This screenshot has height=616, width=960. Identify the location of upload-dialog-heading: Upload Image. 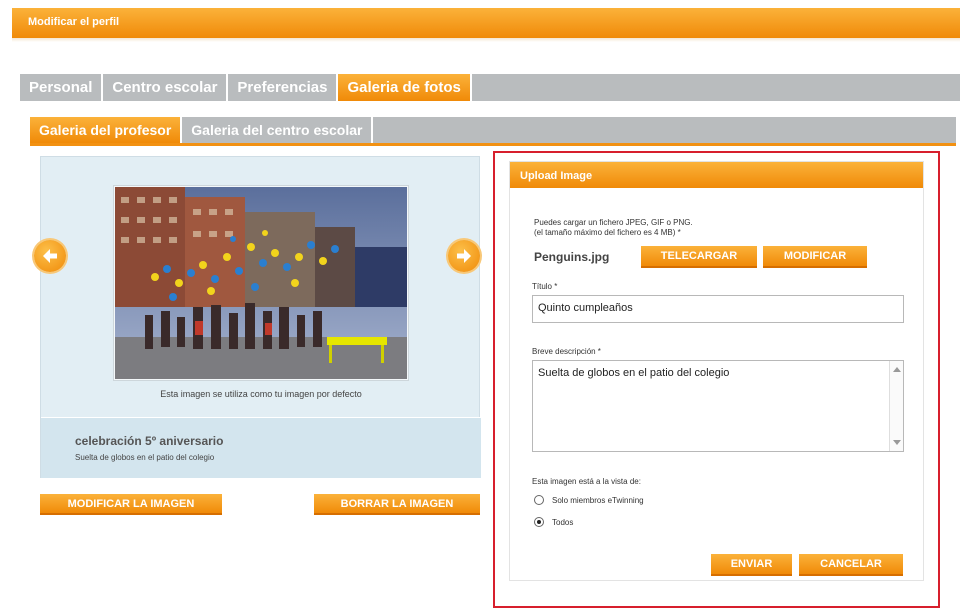
(716, 175).